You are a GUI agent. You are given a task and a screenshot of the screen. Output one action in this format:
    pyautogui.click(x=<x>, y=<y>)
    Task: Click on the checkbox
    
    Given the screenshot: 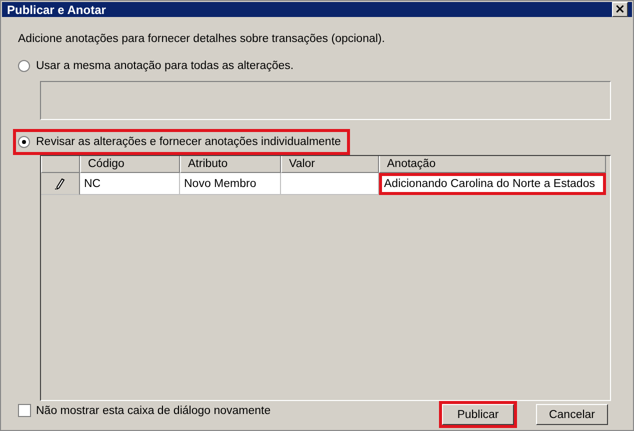 What is the action you would take?
    pyautogui.click(x=24, y=410)
    